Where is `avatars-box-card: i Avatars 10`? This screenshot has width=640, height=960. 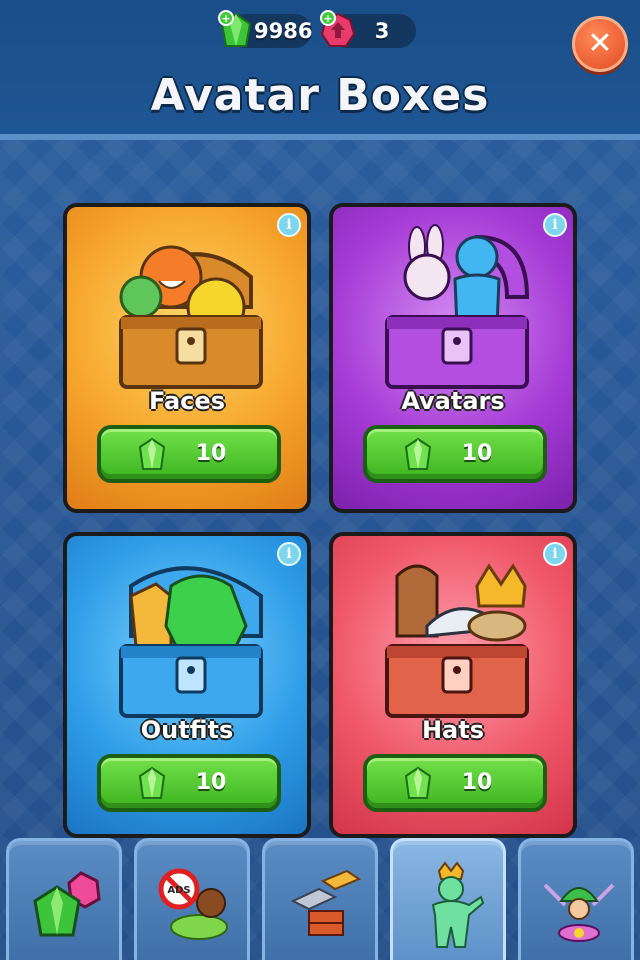 avatars-box-card: i Avatars 10 is located at coordinates (453, 358).